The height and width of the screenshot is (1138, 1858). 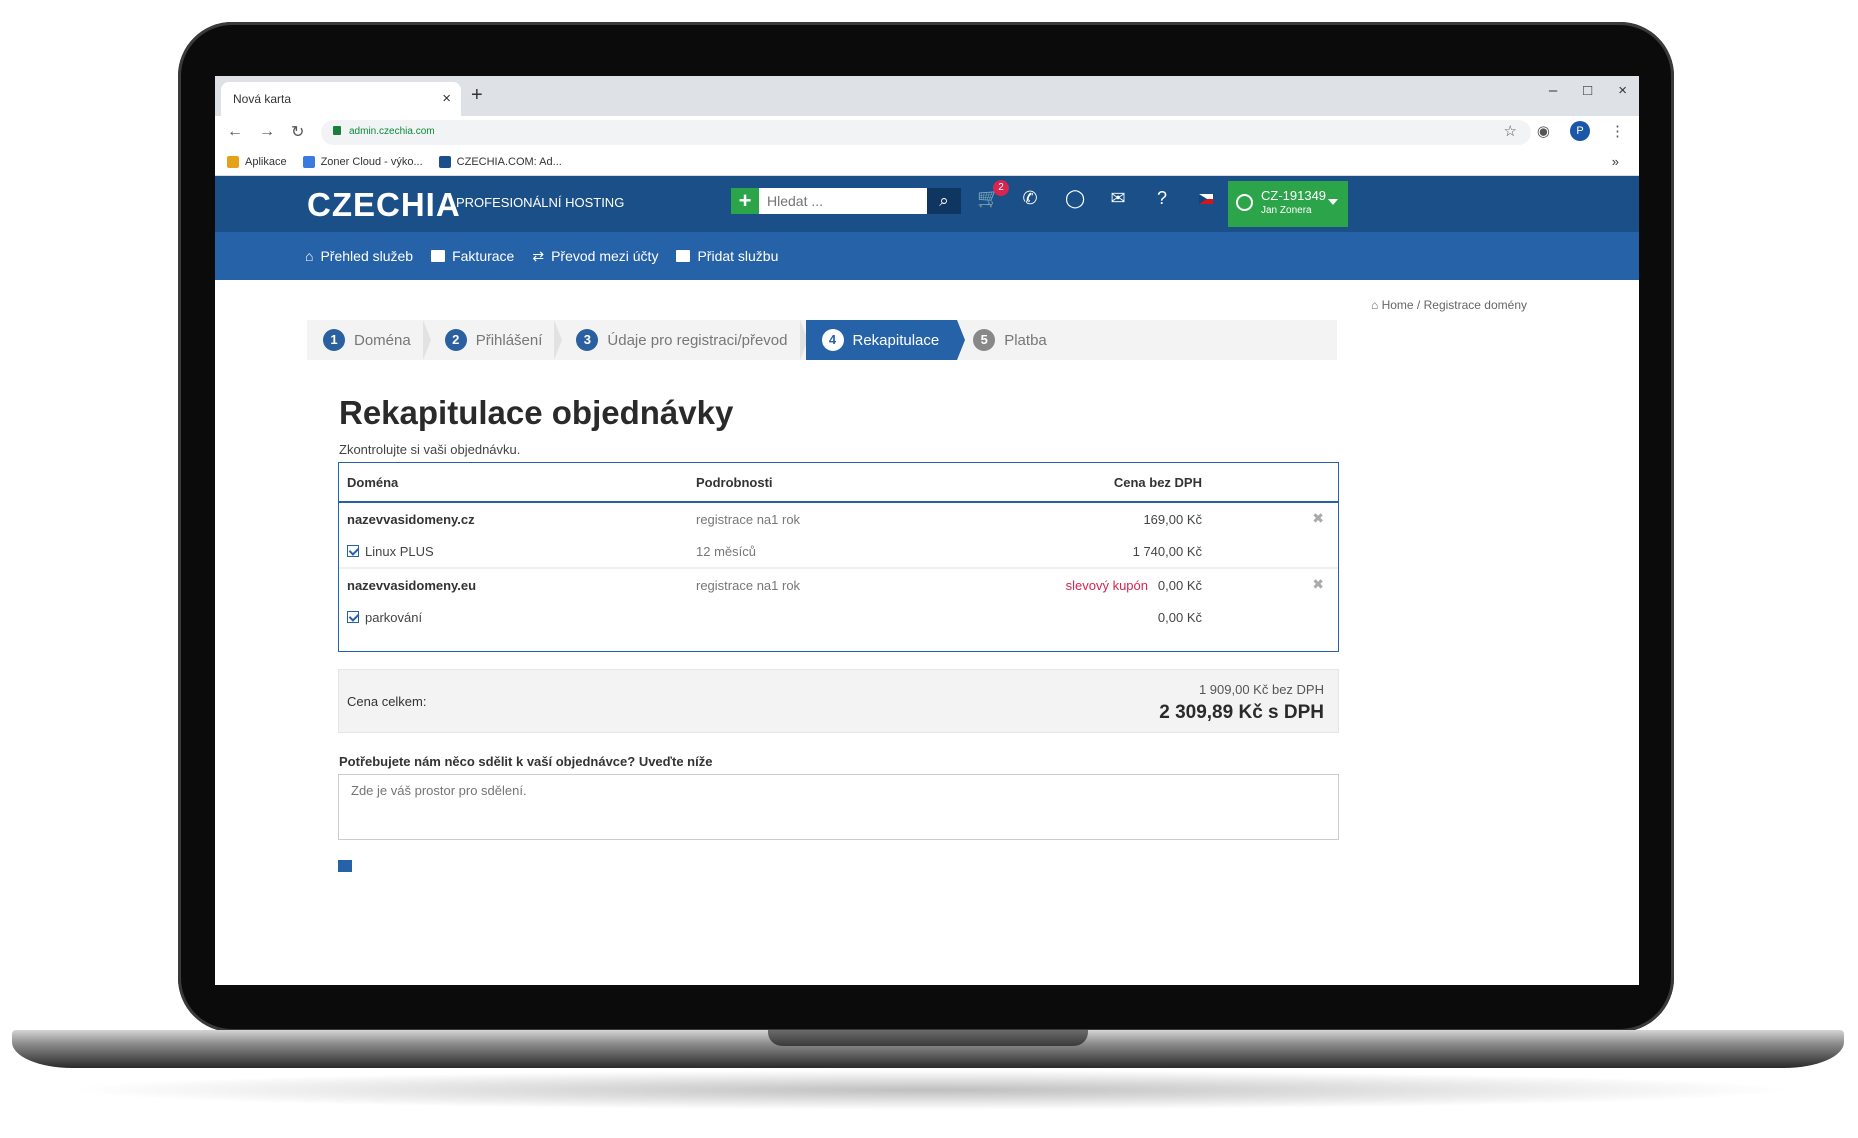 I want to click on nav-item-billing: Fakturace, so click(x=472, y=256).